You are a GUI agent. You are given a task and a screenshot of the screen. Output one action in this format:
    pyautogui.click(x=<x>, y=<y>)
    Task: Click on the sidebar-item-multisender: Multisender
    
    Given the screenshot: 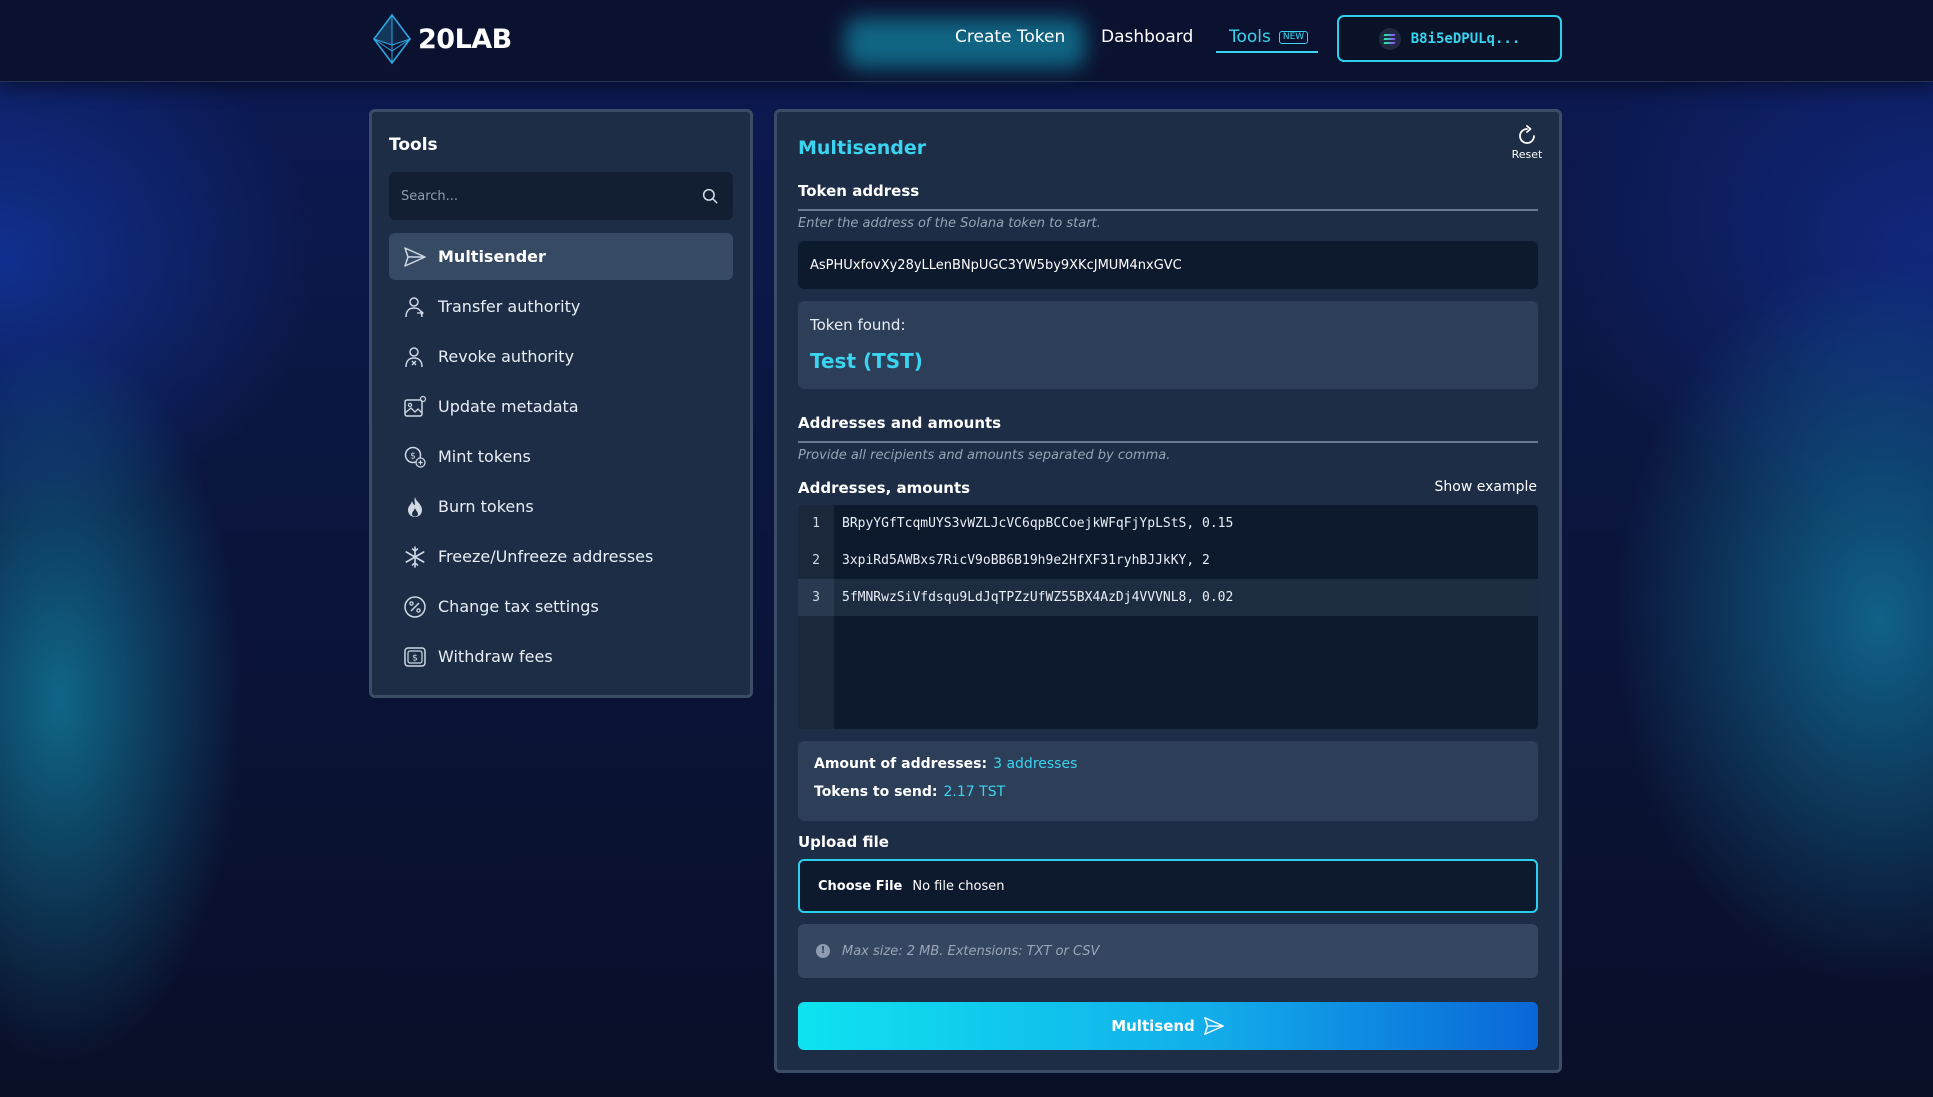 What is the action you would take?
    pyautogui.click(x=561, y=256)
    